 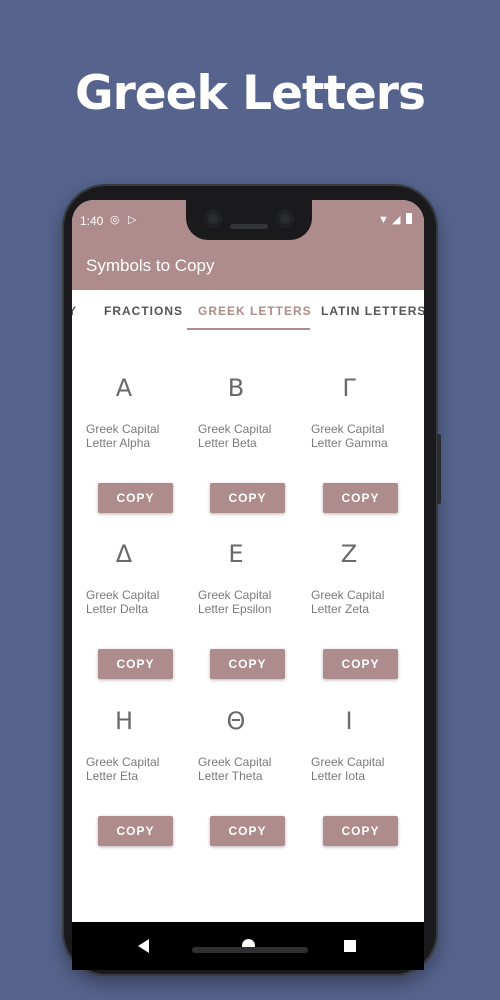 I want to click on symbol-card-beta: Β Greek Capital Letter Beta COPY, so click(x=241, y=423).